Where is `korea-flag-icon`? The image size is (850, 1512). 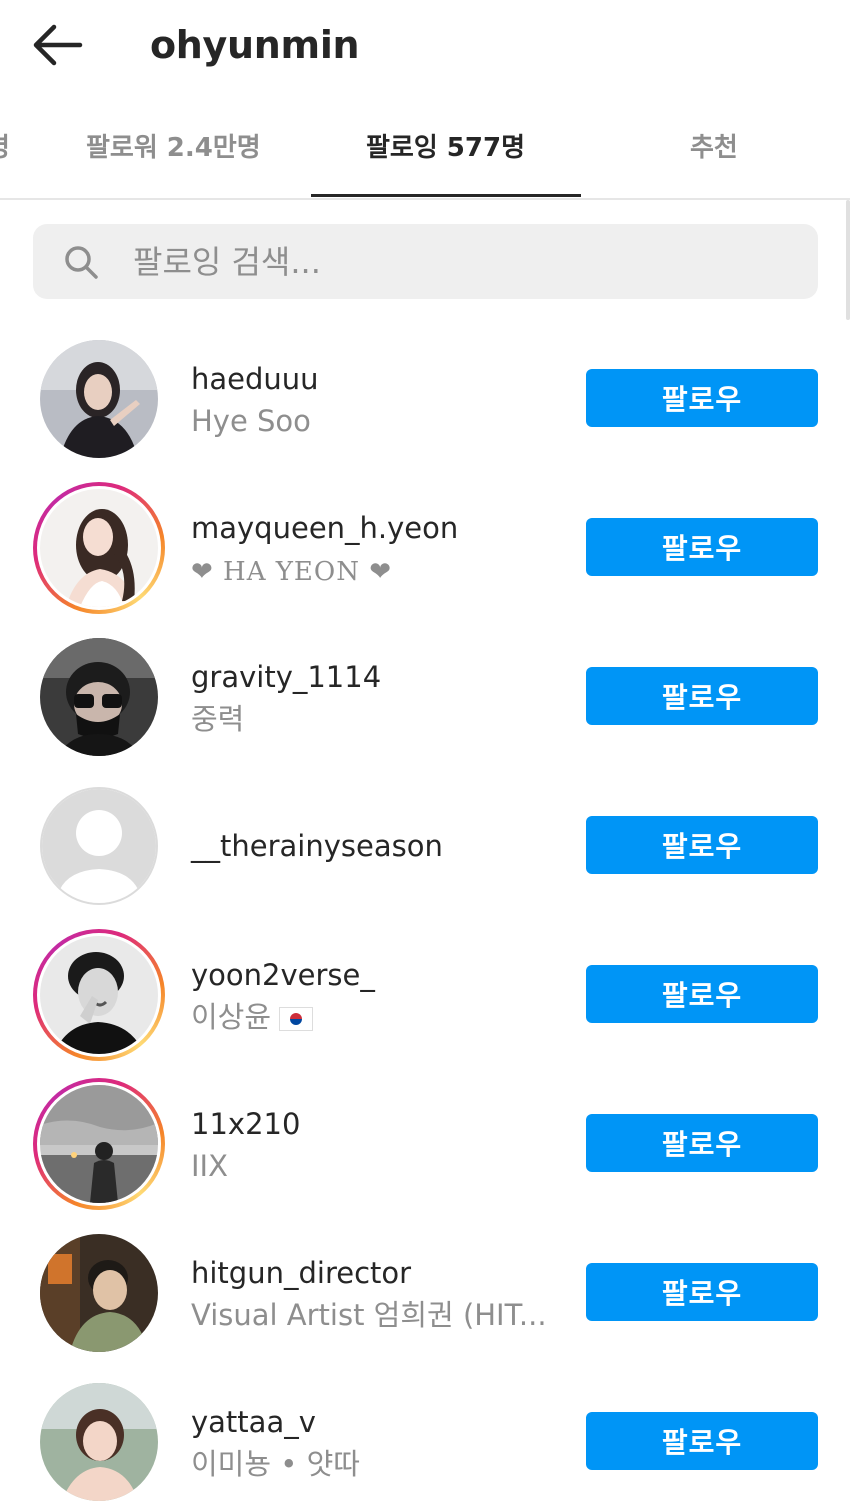 korea-flag-icon is located at coordinates (296, 1019).